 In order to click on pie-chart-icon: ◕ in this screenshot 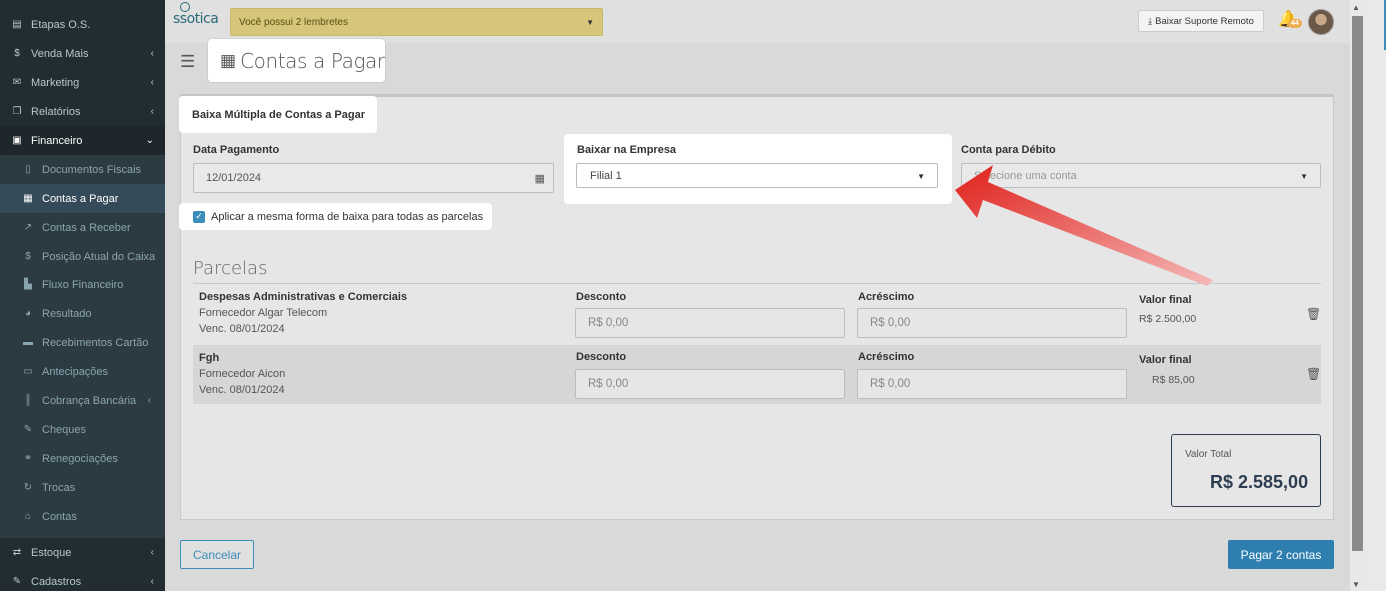, I will do `click(28, 313)`.